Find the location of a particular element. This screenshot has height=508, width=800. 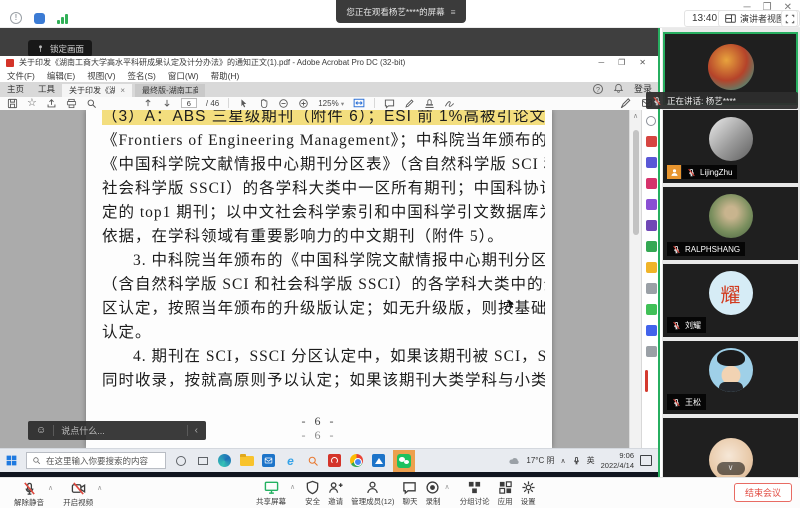

star-icon: ☆ is located at coordinates (32, 103).